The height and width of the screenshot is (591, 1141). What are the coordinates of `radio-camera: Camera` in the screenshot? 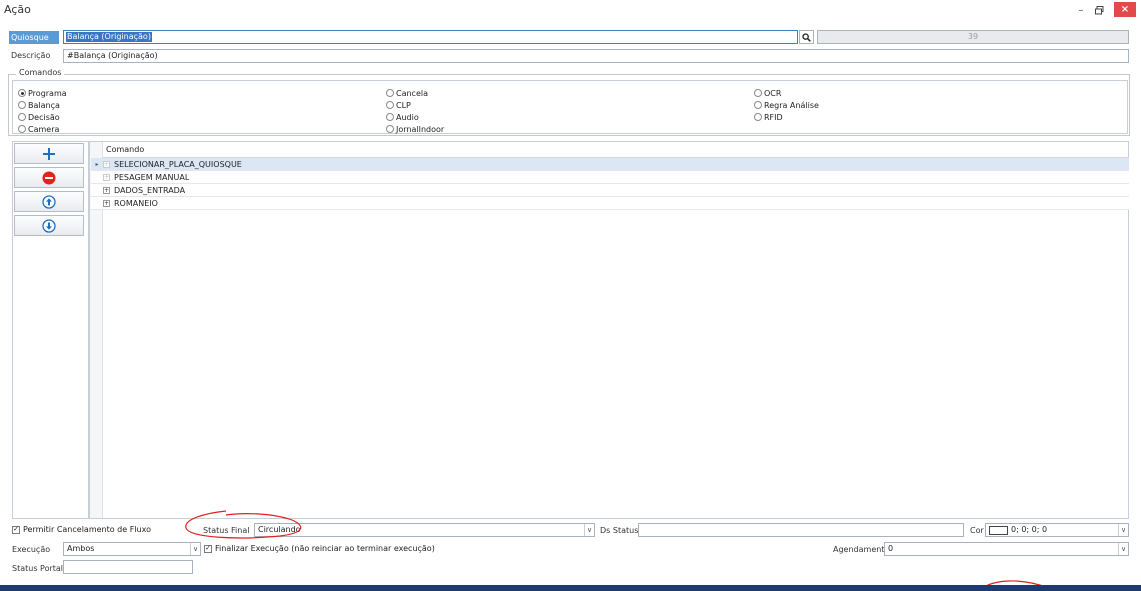 It's located at (42, 129).